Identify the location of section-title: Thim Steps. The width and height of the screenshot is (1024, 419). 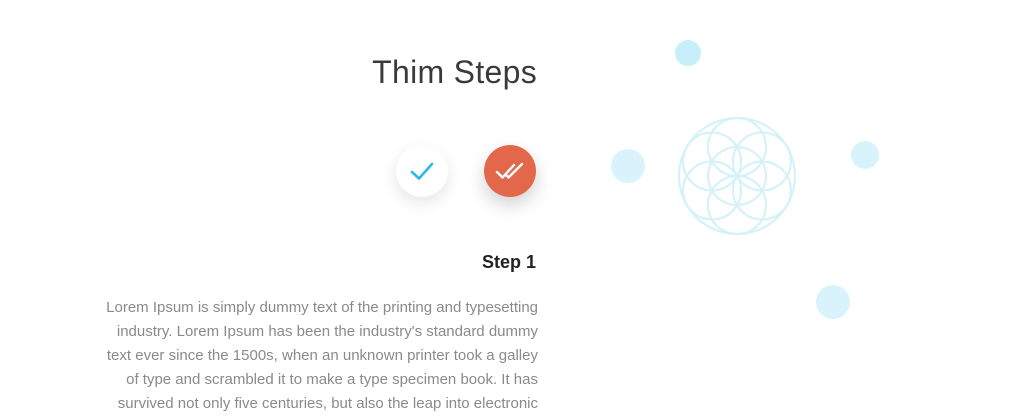
(454, 72).